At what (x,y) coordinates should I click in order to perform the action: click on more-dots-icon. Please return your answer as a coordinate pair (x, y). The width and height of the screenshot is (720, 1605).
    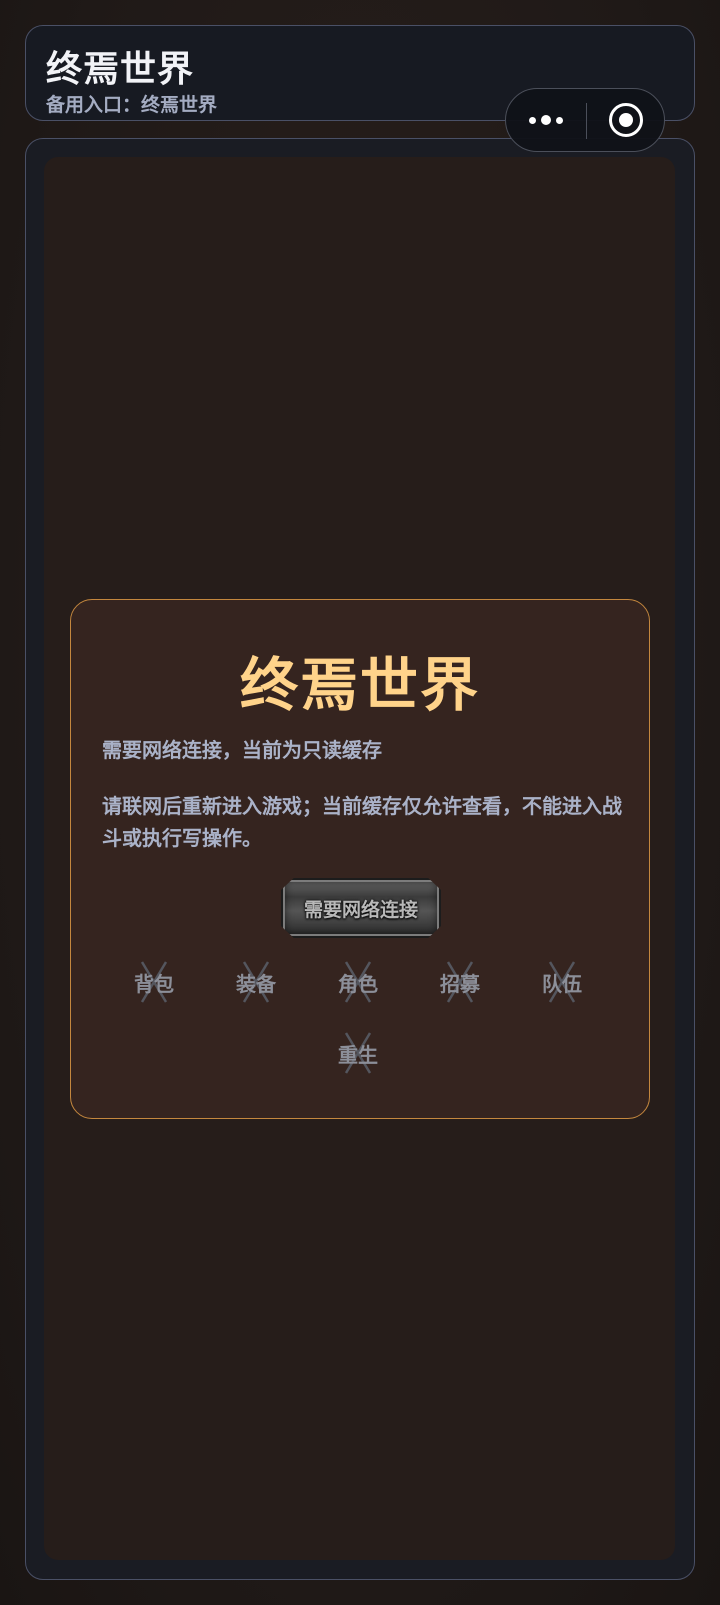
    Looking at the image, I should click on (532, 120).